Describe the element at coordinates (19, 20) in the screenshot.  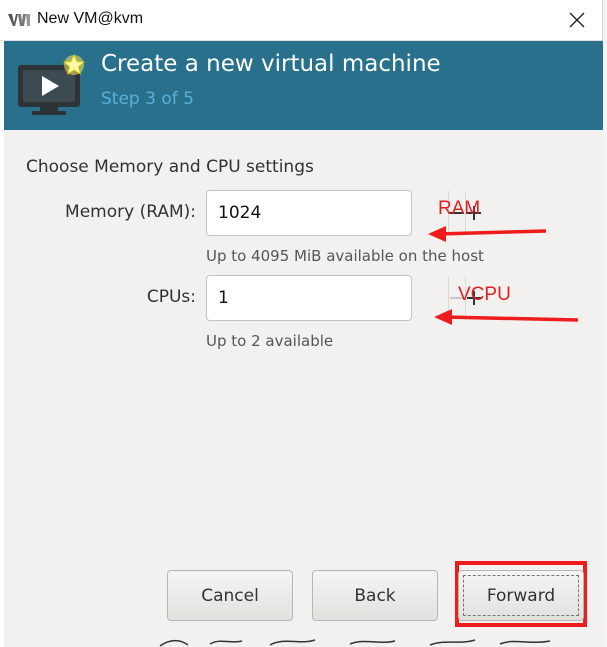
I see `virt-manager-icon` at that location.